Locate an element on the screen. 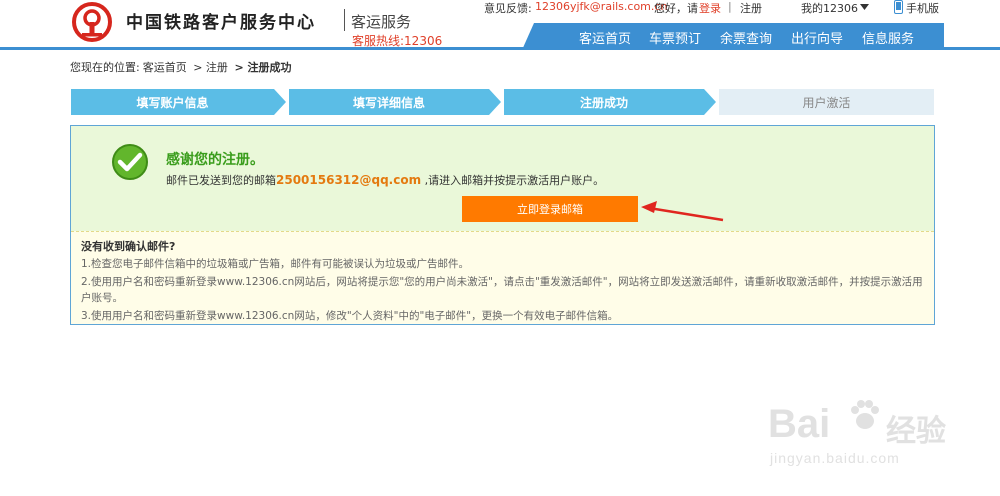 The height and width of the screenshot is (496, 1000). nav-item-info: 信息服务 is located at coordinates (888, 37).